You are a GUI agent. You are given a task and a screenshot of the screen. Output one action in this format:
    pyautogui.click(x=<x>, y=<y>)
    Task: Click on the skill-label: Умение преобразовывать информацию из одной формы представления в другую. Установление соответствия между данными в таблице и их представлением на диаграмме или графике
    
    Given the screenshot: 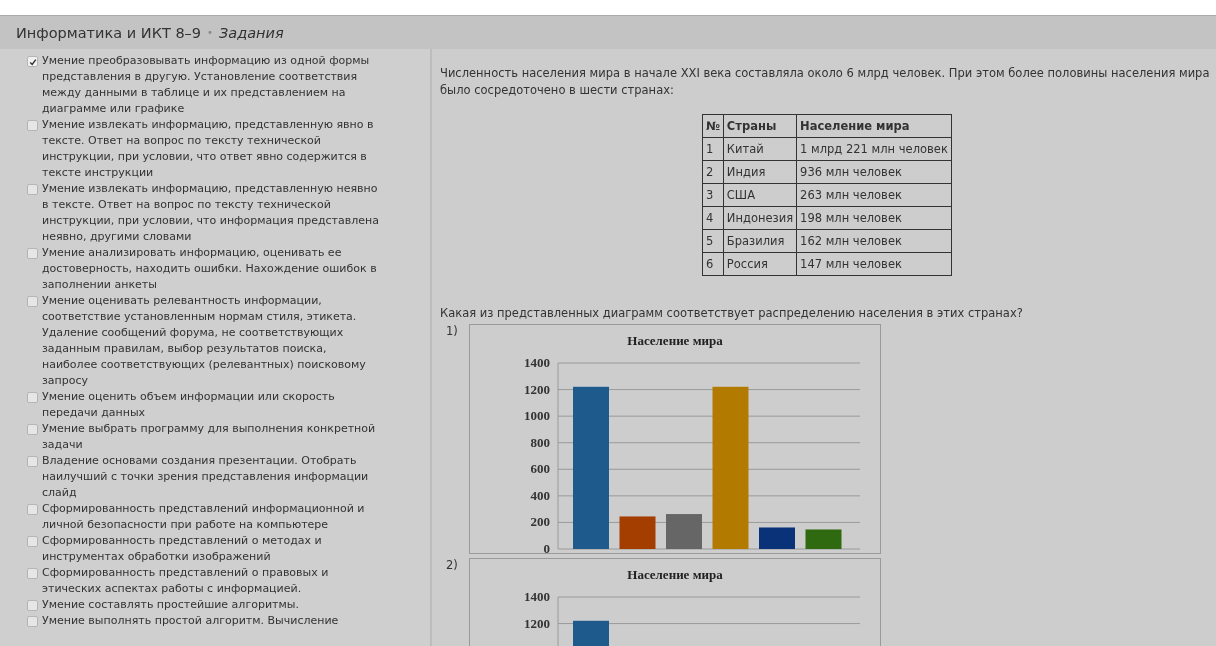 What is the action you would take?
    pyautogui.click(x=206, y=85)
    